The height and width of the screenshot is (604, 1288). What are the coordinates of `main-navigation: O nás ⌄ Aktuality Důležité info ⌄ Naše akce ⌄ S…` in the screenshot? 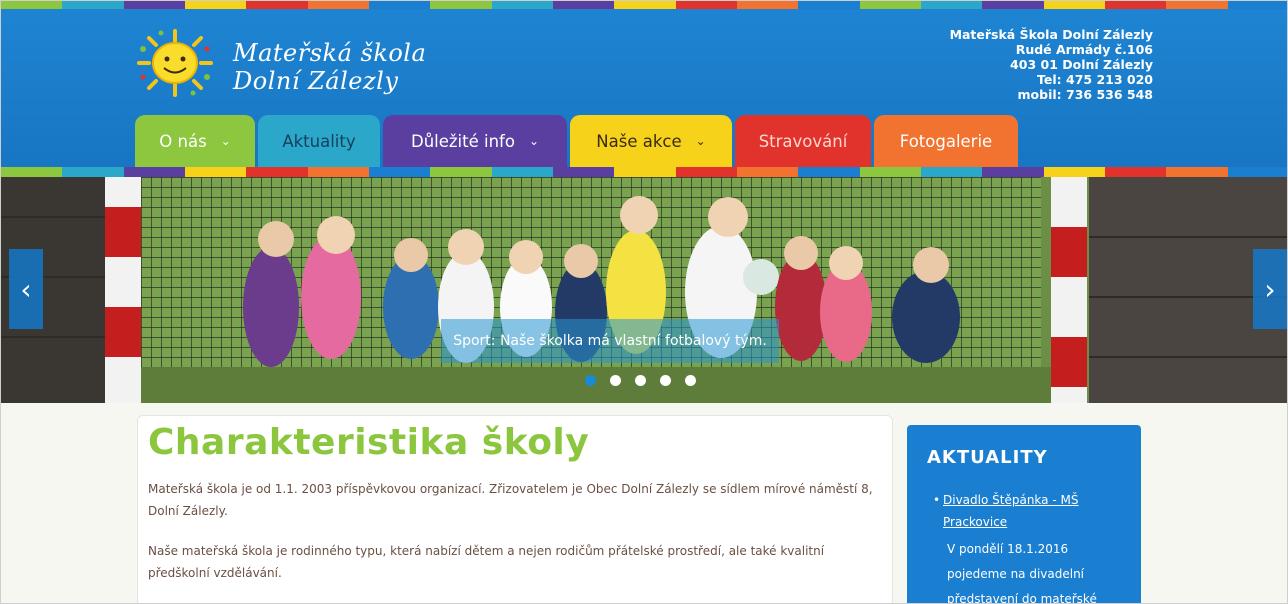 It's located at (578, 141).